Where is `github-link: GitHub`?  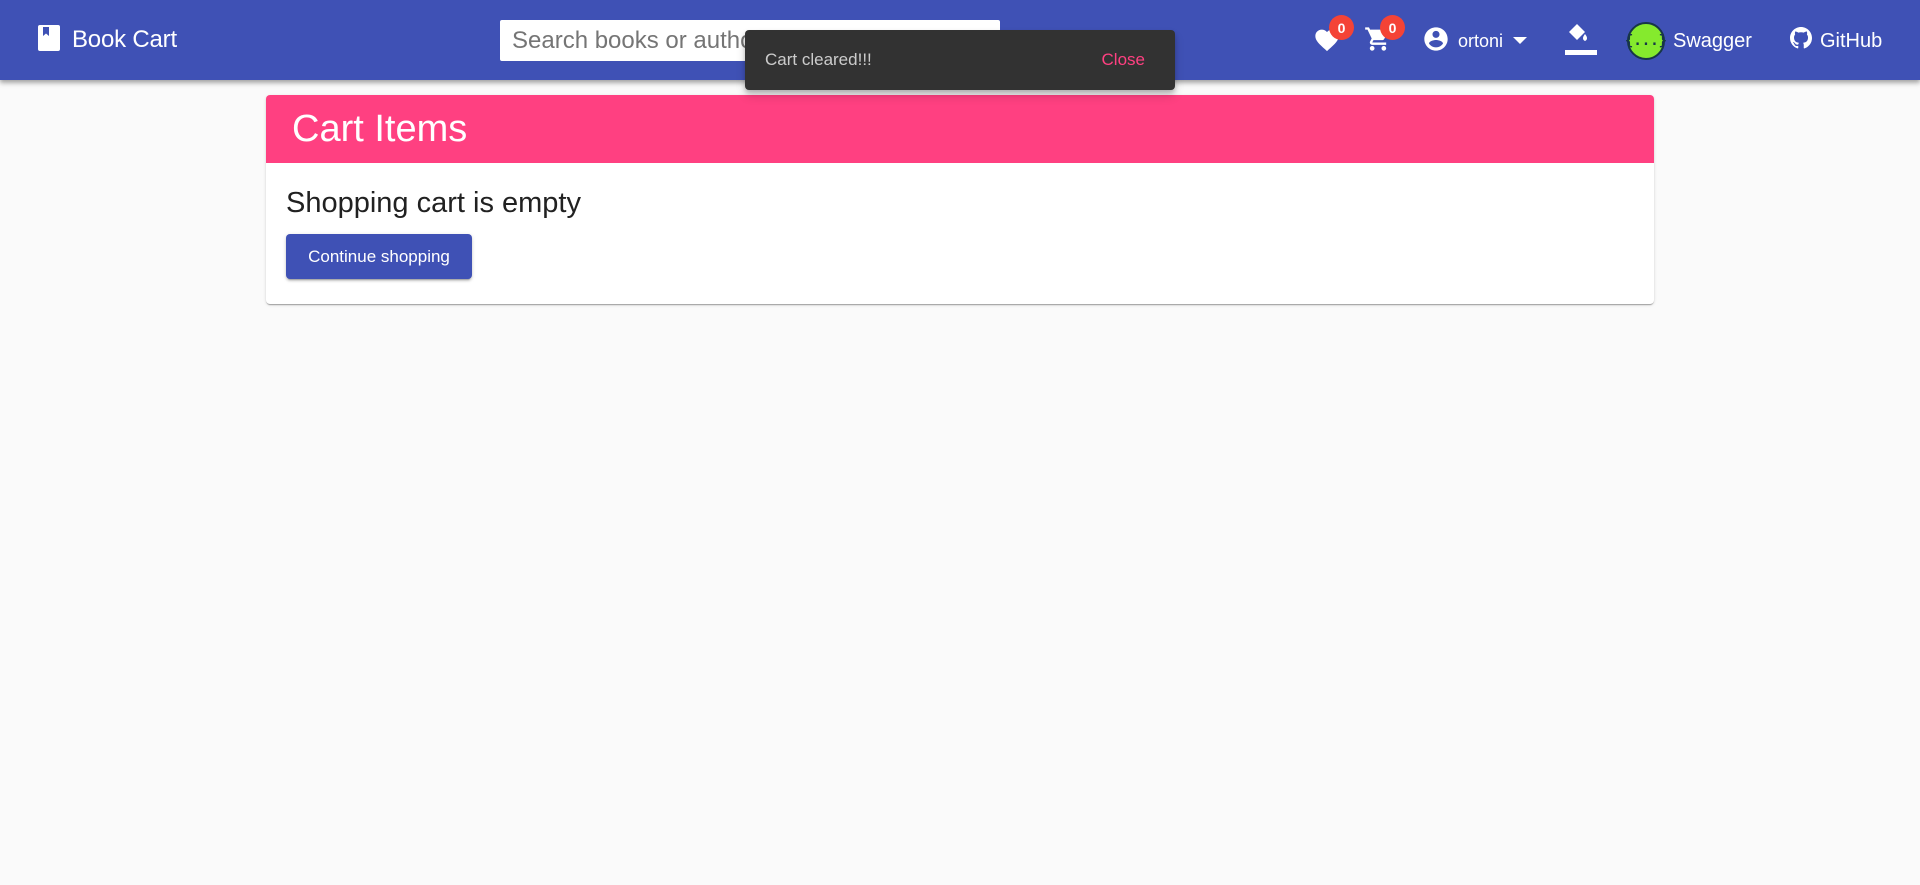 github-link: GitHub is located at coordinates (1836, 41).